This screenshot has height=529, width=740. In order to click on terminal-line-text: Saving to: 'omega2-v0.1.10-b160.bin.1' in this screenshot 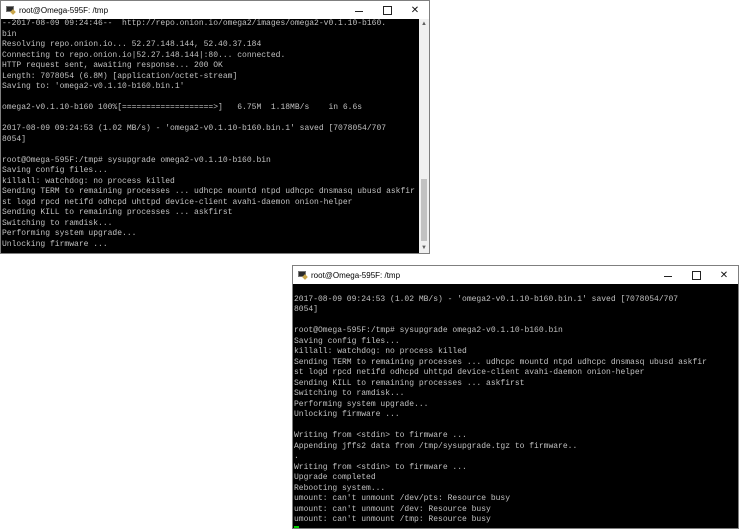, I will do `click(93, 86)`.